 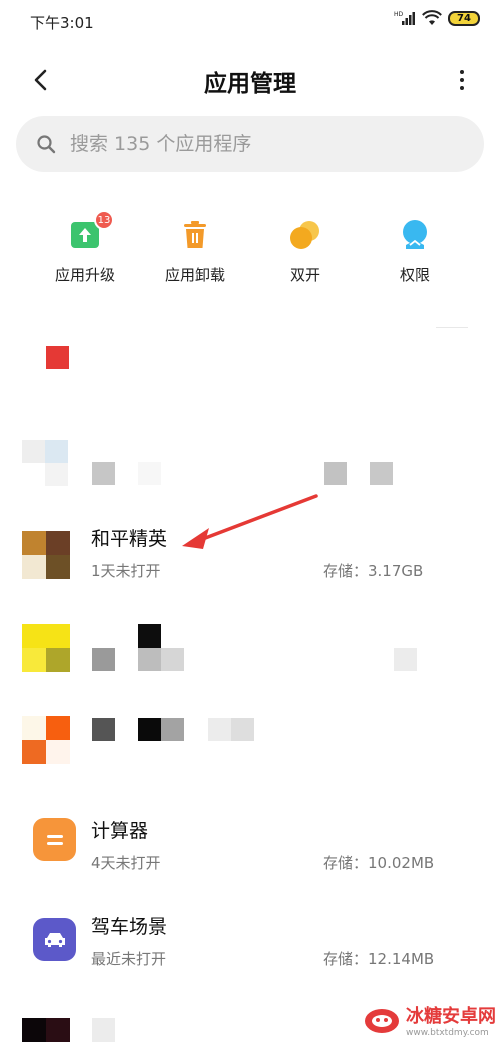 I want to click on app-storage: 存储：10.02MB, so click(x=379, y=863).